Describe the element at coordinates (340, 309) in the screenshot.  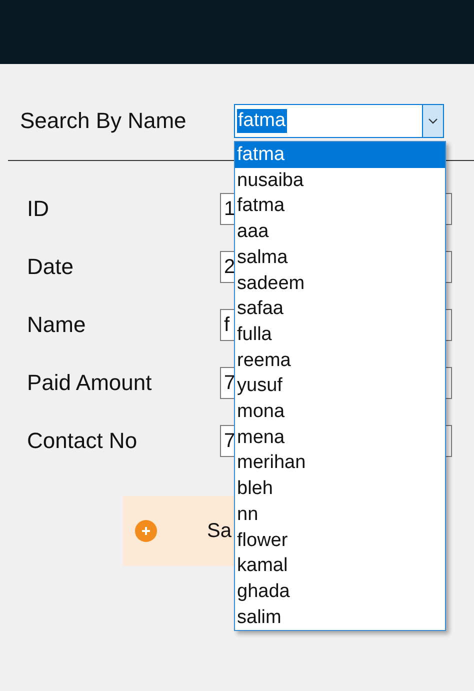
I see `dropdown-item: safaa` at that location.